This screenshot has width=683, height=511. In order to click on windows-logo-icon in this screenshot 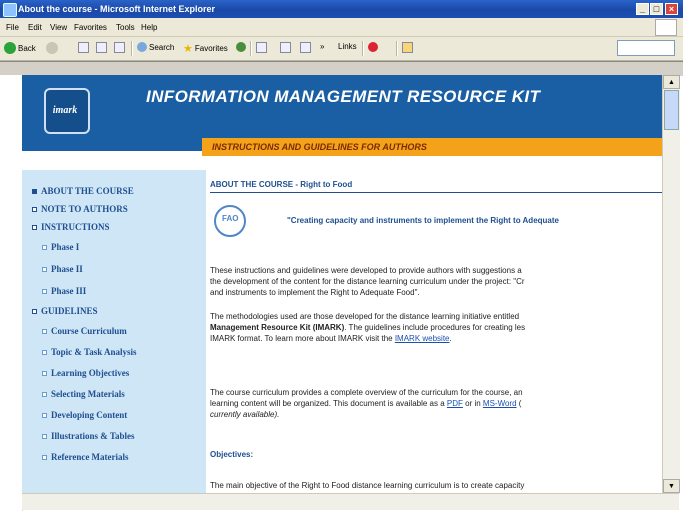, I will do `click(666, 27)`.